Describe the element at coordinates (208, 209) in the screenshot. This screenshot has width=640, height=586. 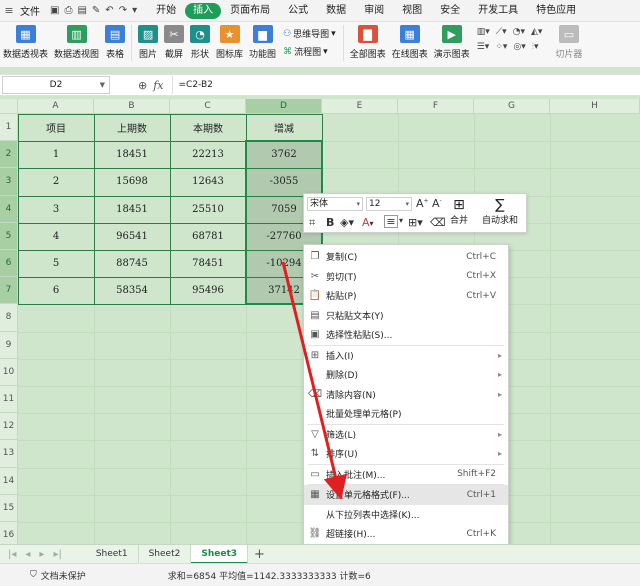
I see `data-cell: 25510` at that location.